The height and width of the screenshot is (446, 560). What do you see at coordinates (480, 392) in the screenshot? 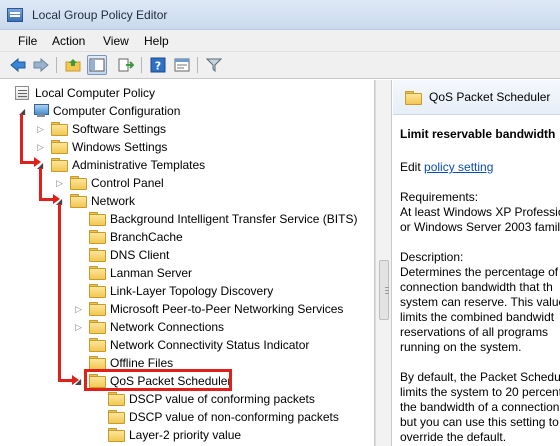
I see `default-line: limits the system to 20 percent` at bounding box center [480, 392].